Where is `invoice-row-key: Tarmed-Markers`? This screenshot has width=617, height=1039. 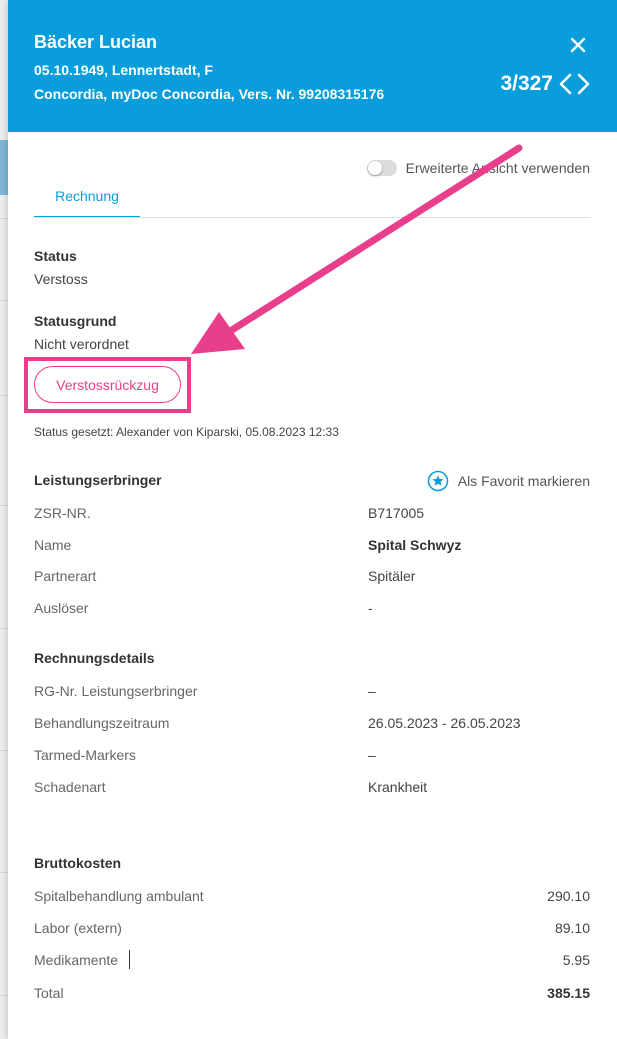
invoice-row-key: Tarmed-Markers is located at coordinates (85, 755).